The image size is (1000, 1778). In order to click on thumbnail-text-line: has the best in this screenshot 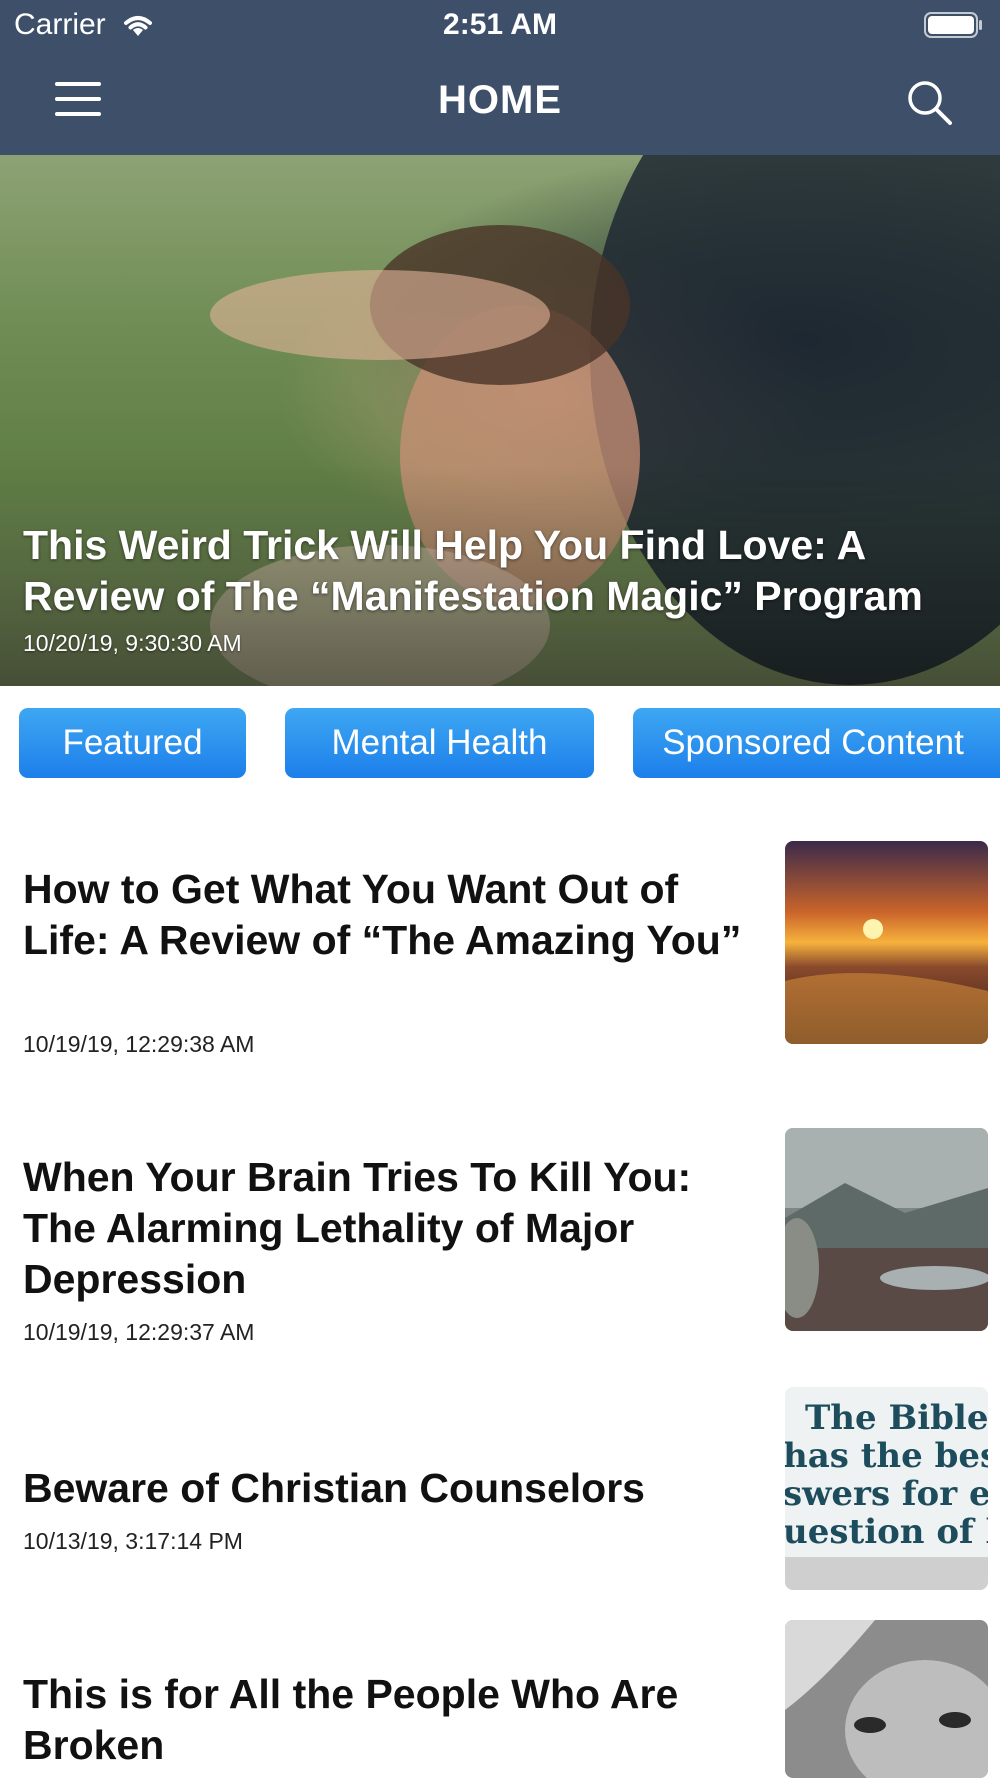, I will do `click(886, 1456)`.